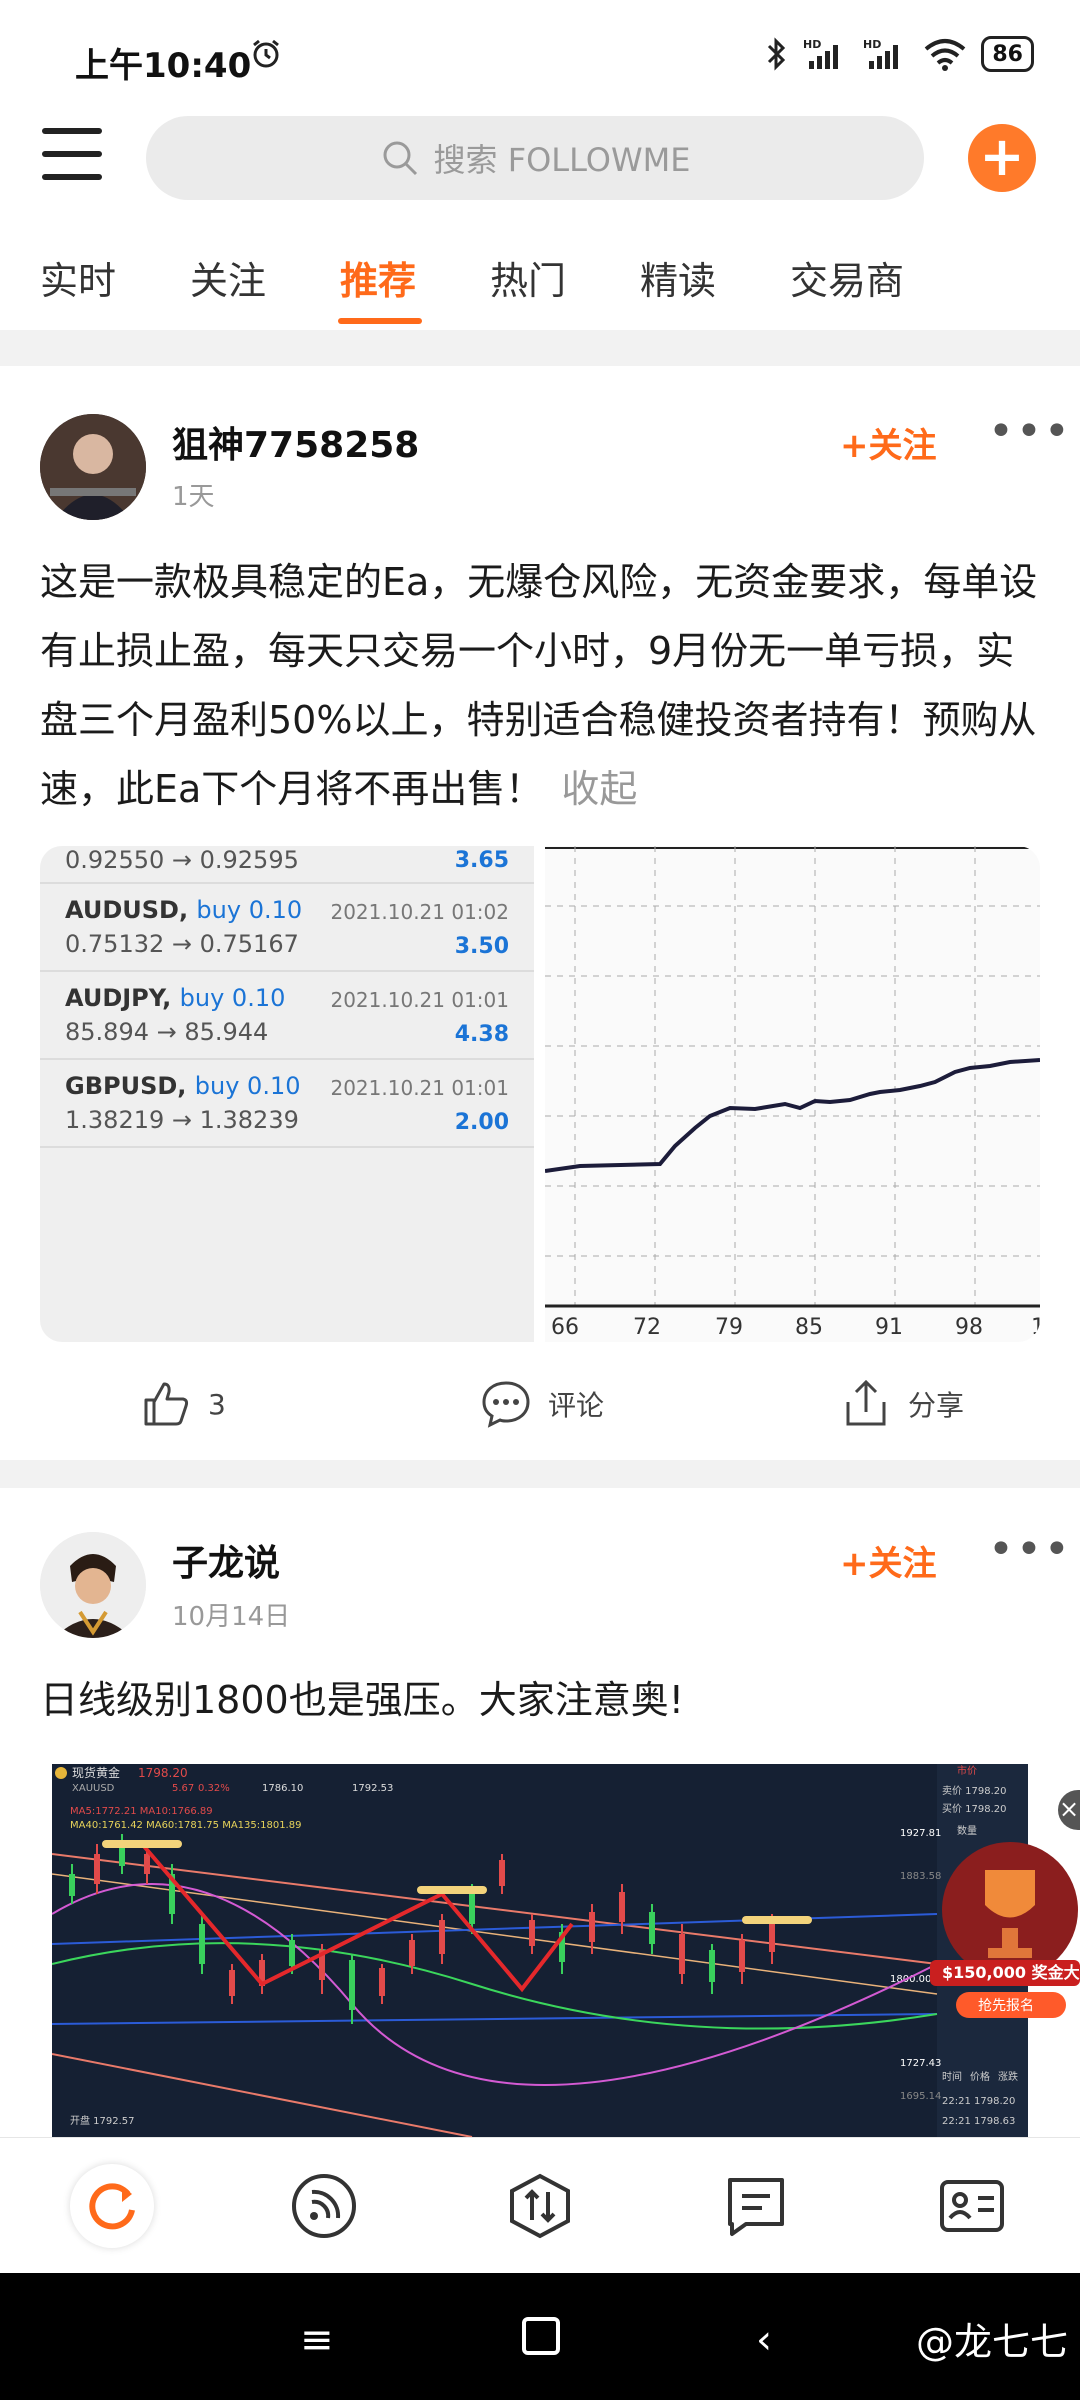 The height and width of the screenshot is (2400, 1080). I want to click on svg-text: 0.32%, so click(214, 1788).